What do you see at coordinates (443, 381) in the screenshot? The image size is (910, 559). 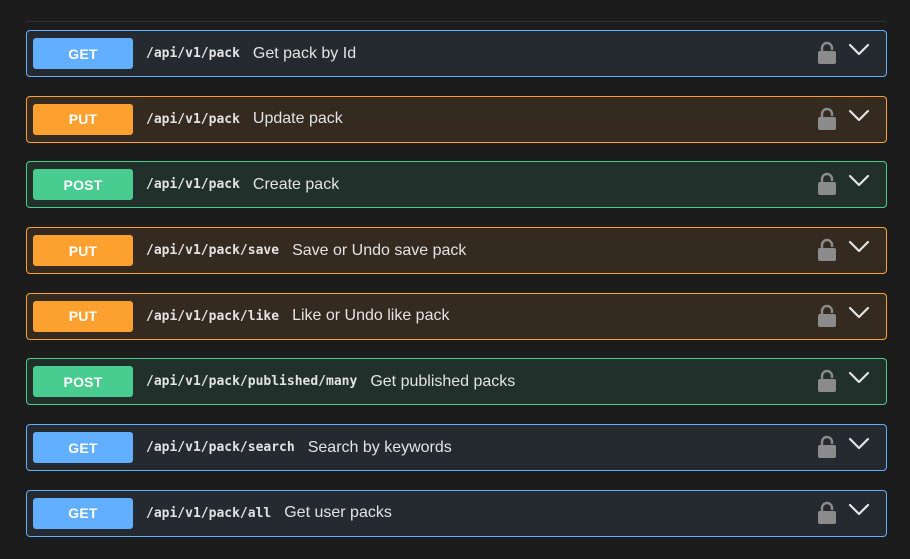 I see `operation-summary: Get published packs` at bounding box center [443, 381].